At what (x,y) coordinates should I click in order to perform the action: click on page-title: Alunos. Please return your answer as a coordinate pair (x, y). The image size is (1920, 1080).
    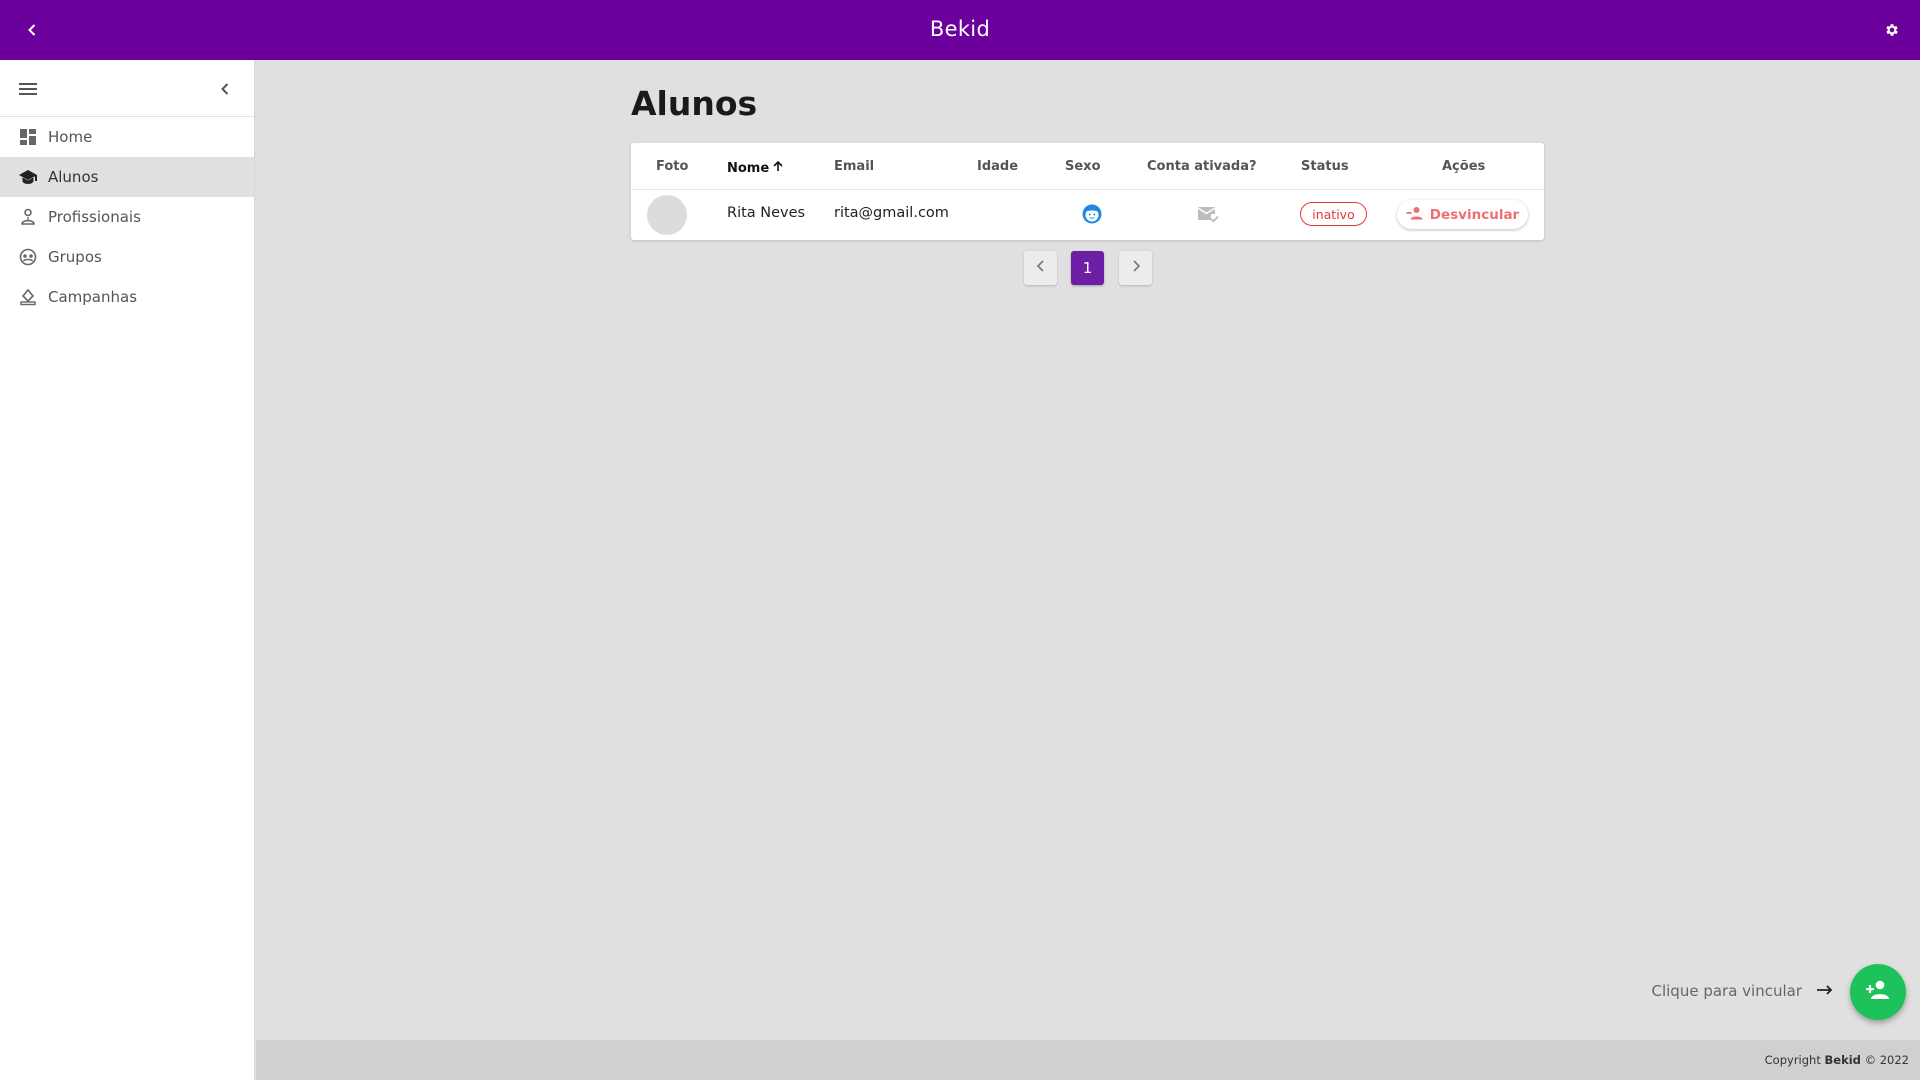
    Looking at the image, I should click on (694, 103).